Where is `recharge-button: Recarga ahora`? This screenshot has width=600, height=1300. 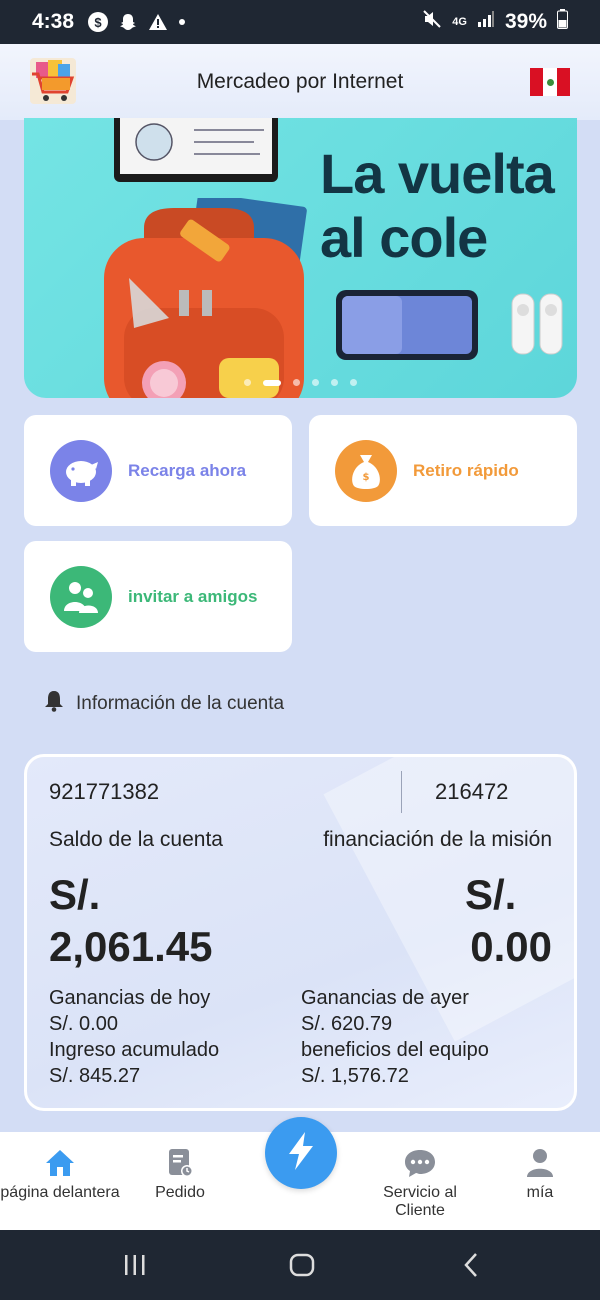
recharge-button: Recarga ahora is located at coordinates (158, 470).